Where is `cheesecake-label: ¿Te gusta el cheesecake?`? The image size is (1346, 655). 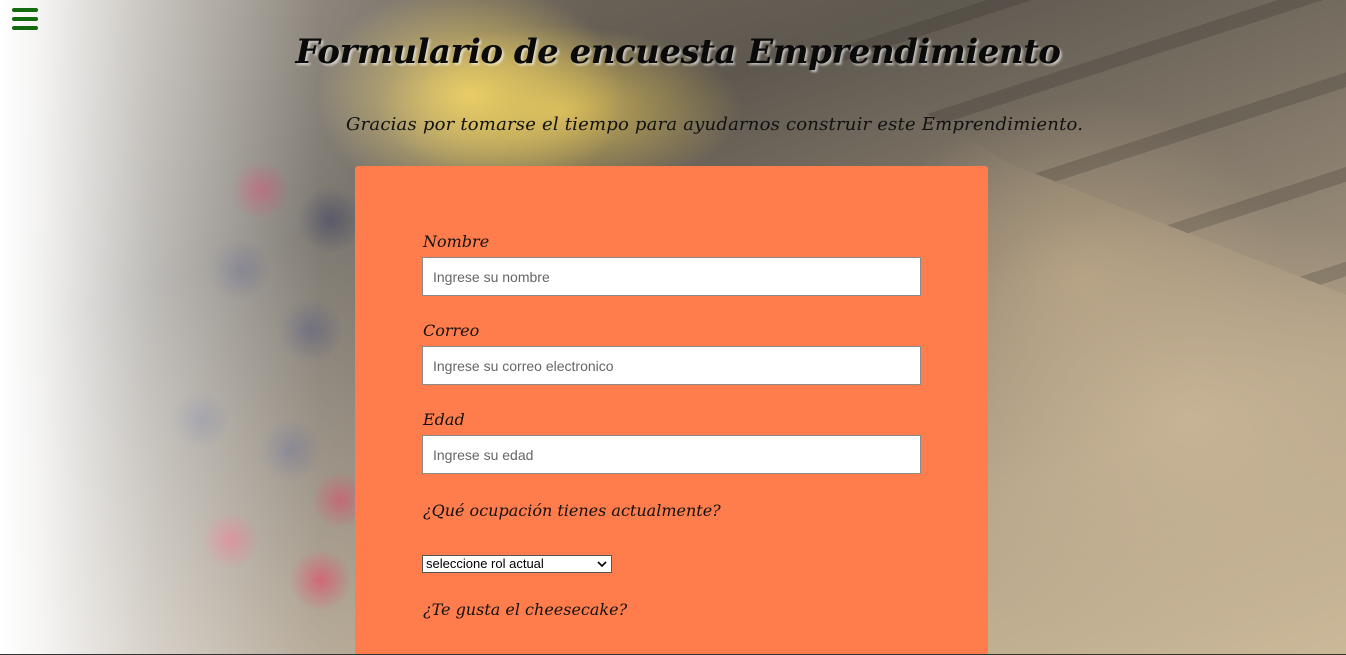 cheesecake-label: ¿Te gusta el cheesecake? is located at coordinates (525, 609).